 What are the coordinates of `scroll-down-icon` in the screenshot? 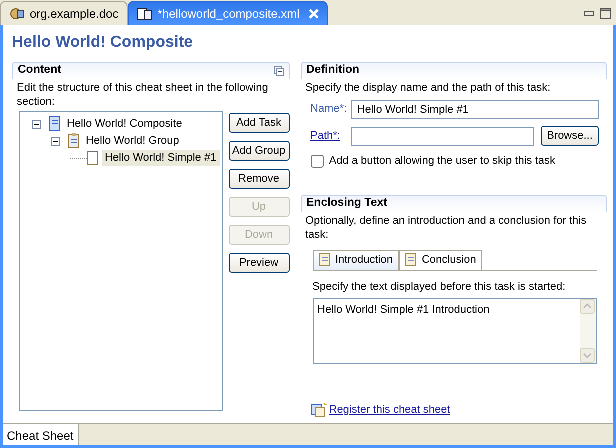 It's located at (588, 355).